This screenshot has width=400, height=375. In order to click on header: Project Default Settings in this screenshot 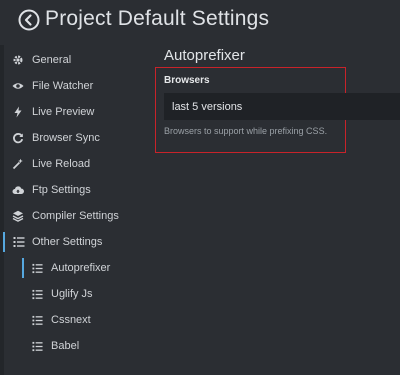, I will do `click(200, 21)`.